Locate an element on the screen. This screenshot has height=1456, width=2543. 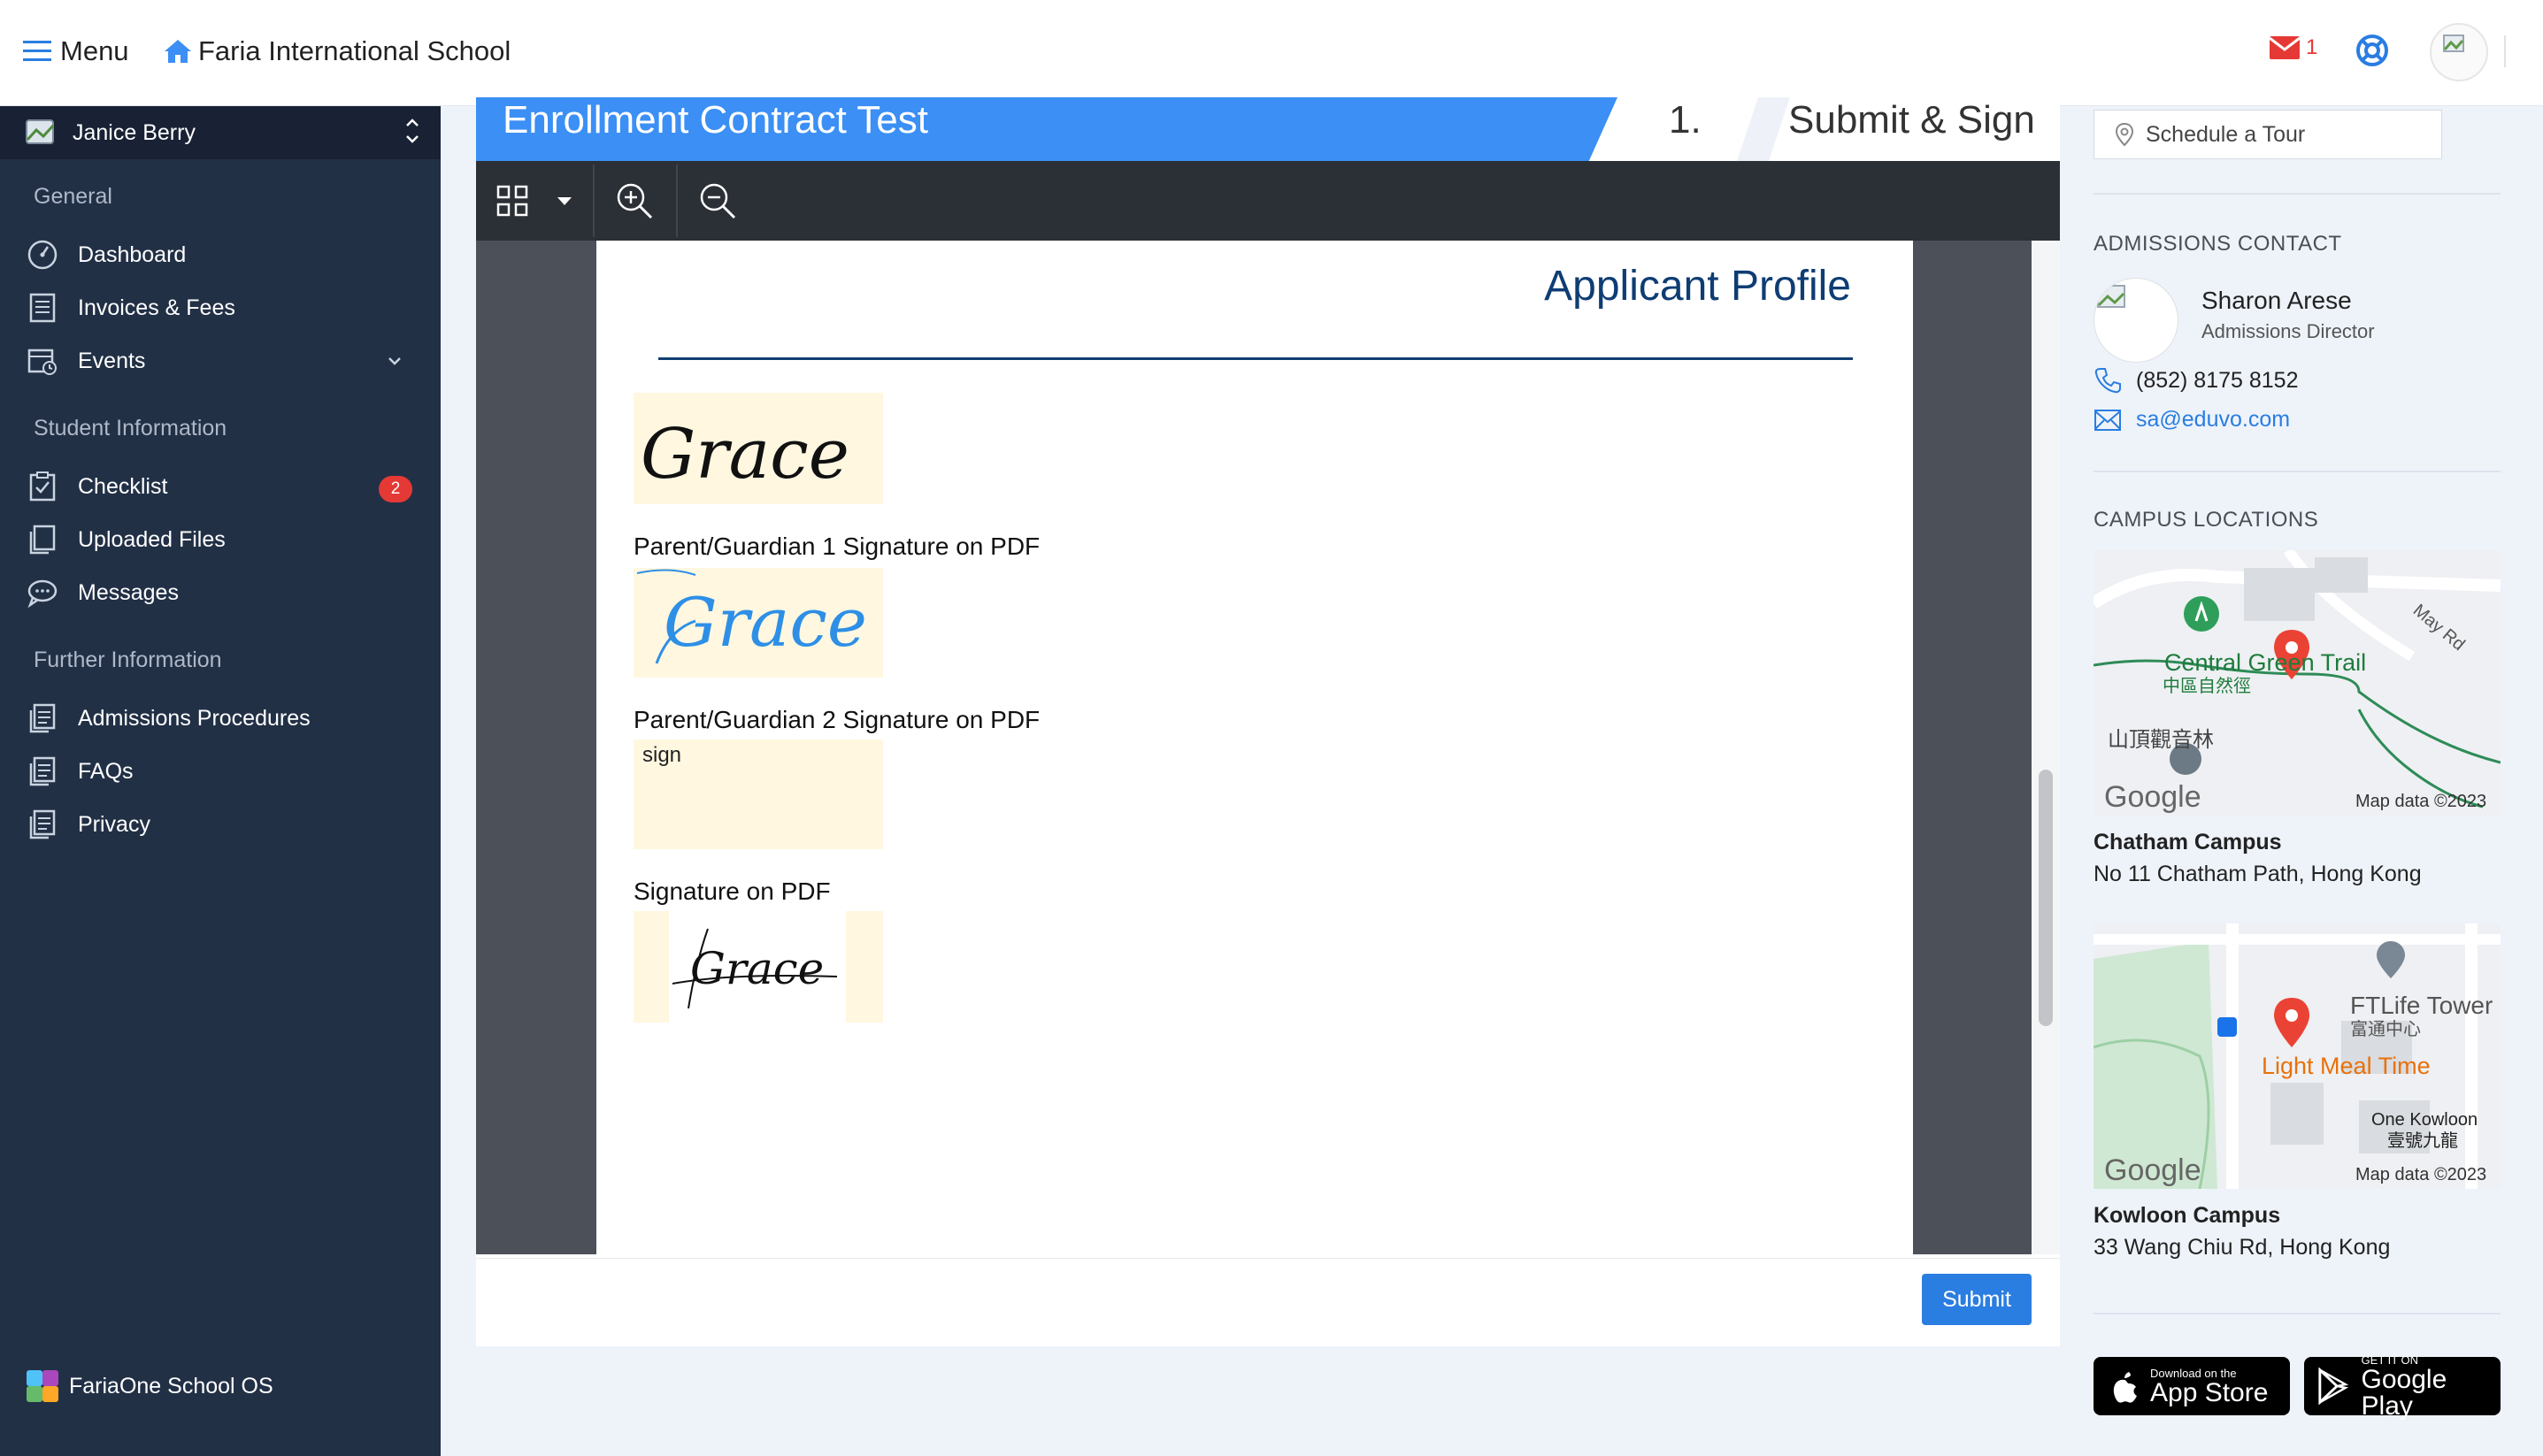
sign-placeholder: sign is located at coordinates (662, 755).